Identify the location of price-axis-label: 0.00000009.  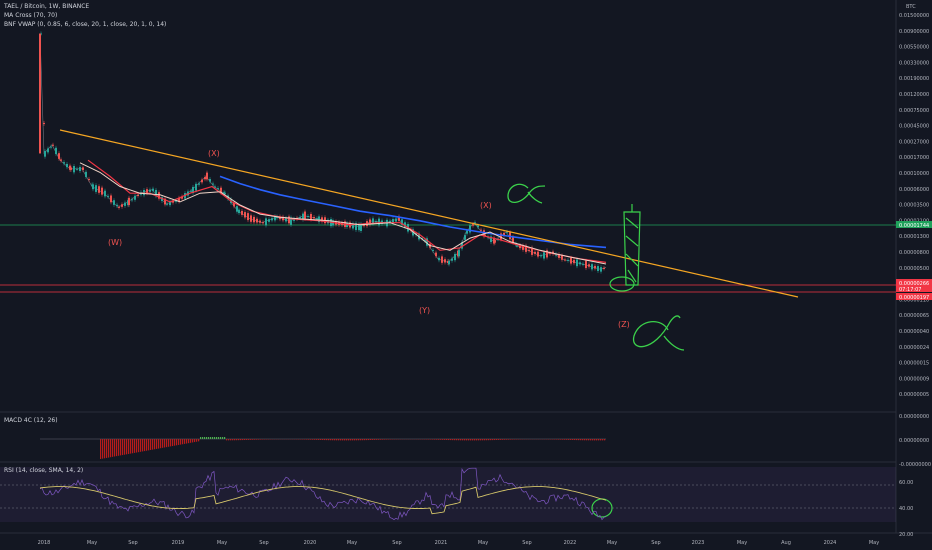
(914, 379).